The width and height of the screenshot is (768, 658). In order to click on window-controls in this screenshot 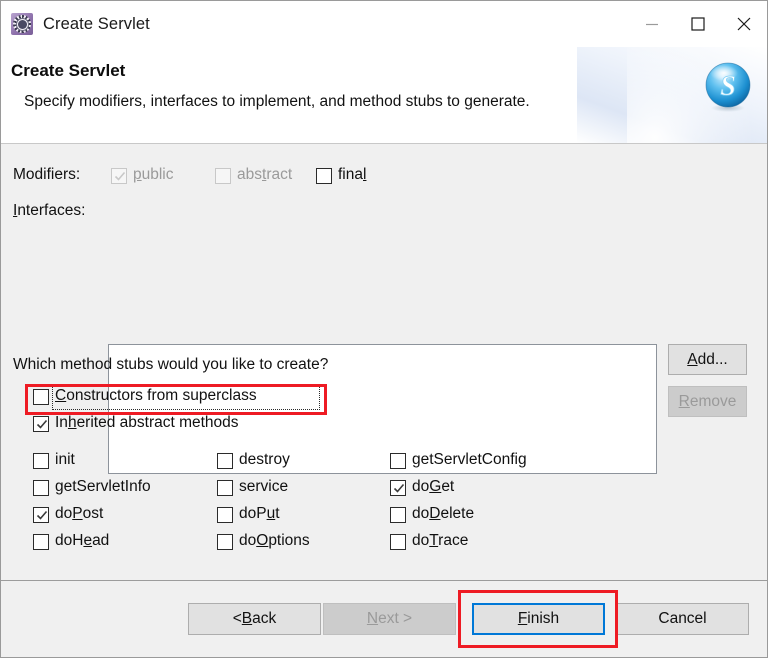, I will do `click(698, 24)`.